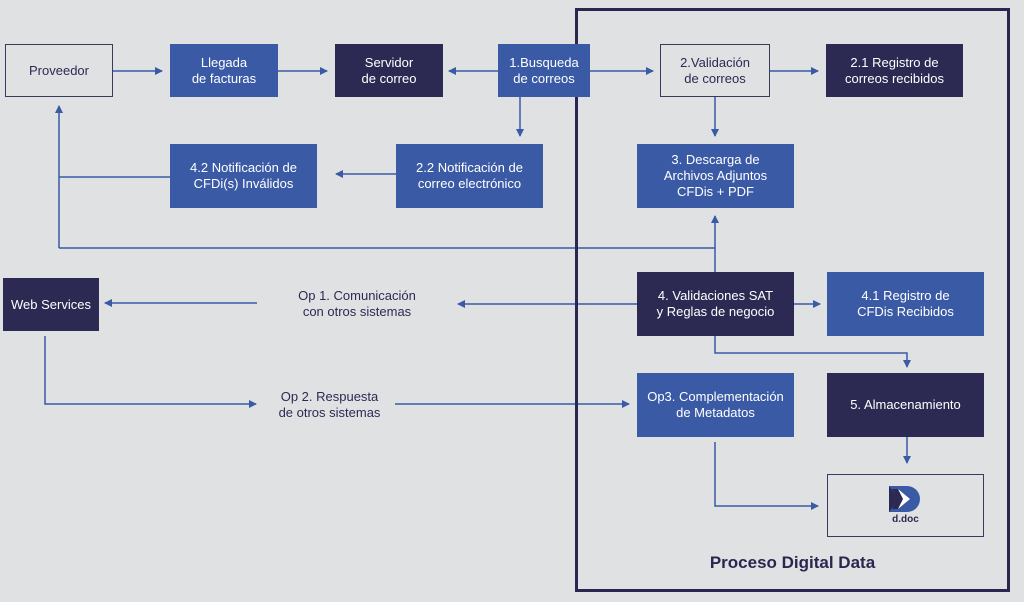 The height and width of the screenshot is (602, 1024). I want to click on node-notificacion-correo: 2.2 Notificación de correo electrónico, so click(469, 176).